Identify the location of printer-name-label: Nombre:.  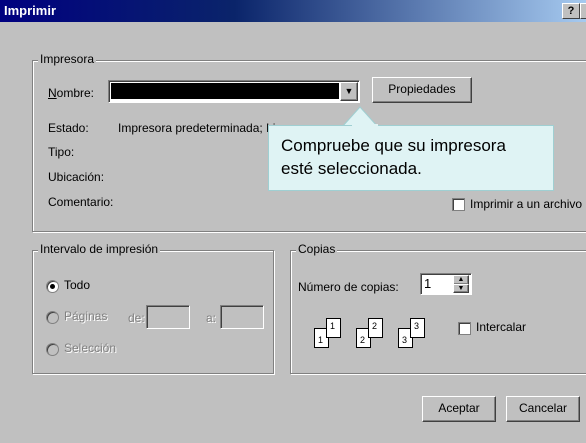
(71, 93).